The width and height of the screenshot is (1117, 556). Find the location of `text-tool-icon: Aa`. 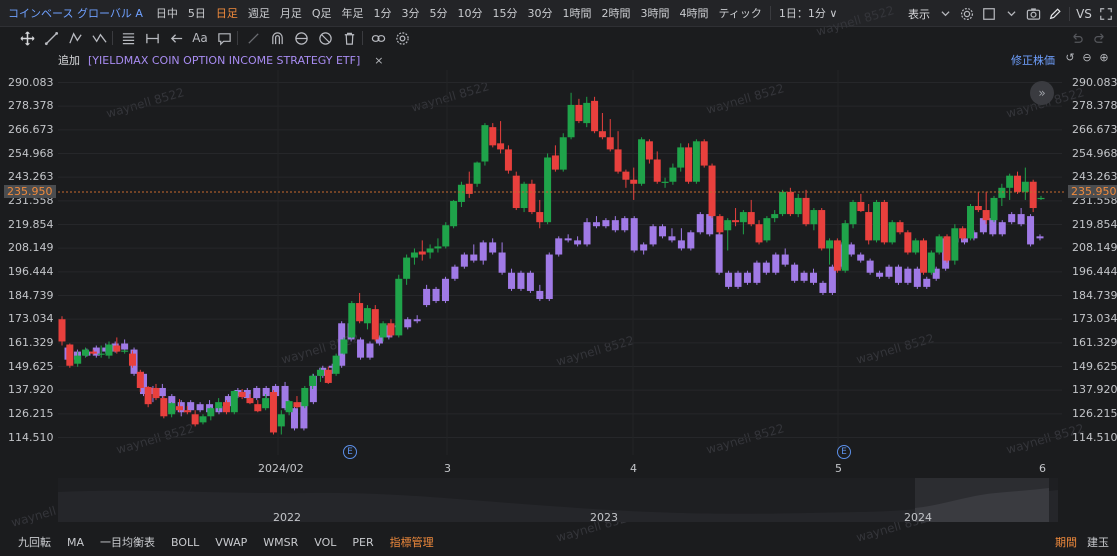

text-tool-icon: Aa is located at coordinates (200, 38).